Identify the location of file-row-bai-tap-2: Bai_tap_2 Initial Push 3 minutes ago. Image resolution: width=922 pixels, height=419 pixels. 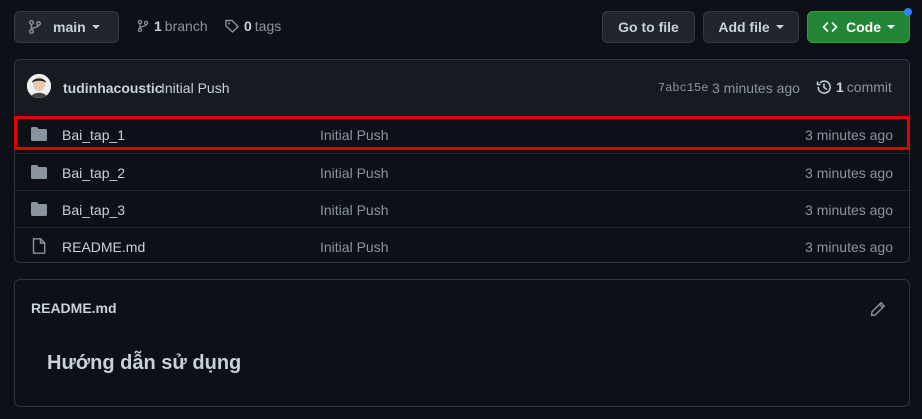
(462, 172).